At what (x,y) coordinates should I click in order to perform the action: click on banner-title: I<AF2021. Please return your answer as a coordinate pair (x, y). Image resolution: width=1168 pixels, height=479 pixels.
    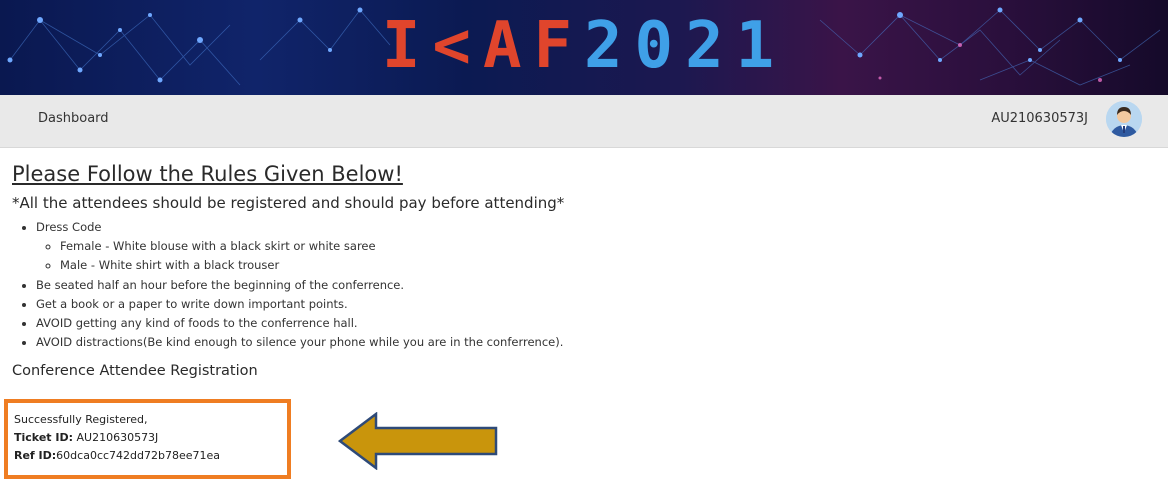
    Looking at the image, I should click on (584, 46).